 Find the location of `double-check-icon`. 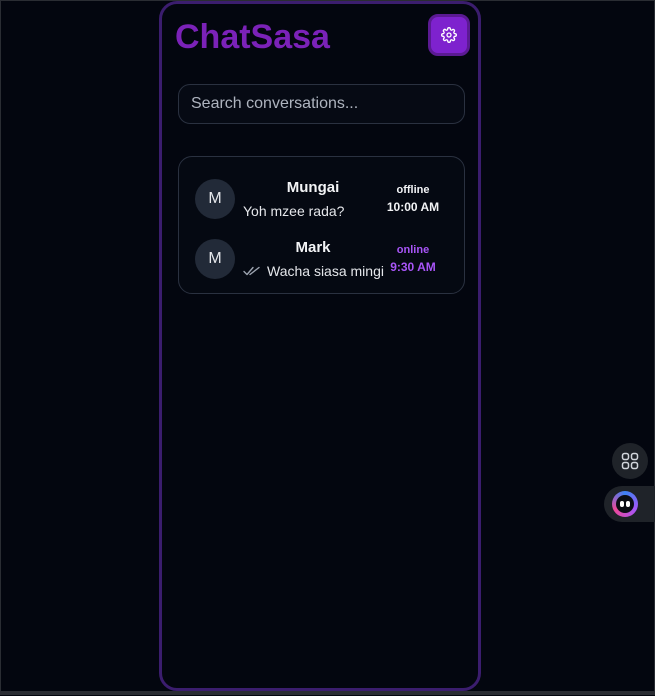

double-check-icon is located at coordinates (251, 271).